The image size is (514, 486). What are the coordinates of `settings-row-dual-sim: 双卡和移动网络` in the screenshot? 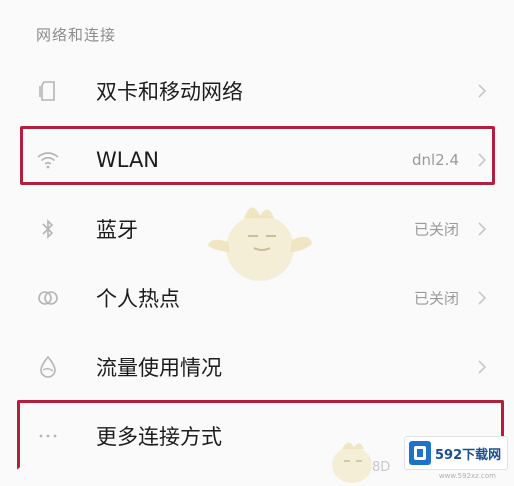 It's located at (257, 91).